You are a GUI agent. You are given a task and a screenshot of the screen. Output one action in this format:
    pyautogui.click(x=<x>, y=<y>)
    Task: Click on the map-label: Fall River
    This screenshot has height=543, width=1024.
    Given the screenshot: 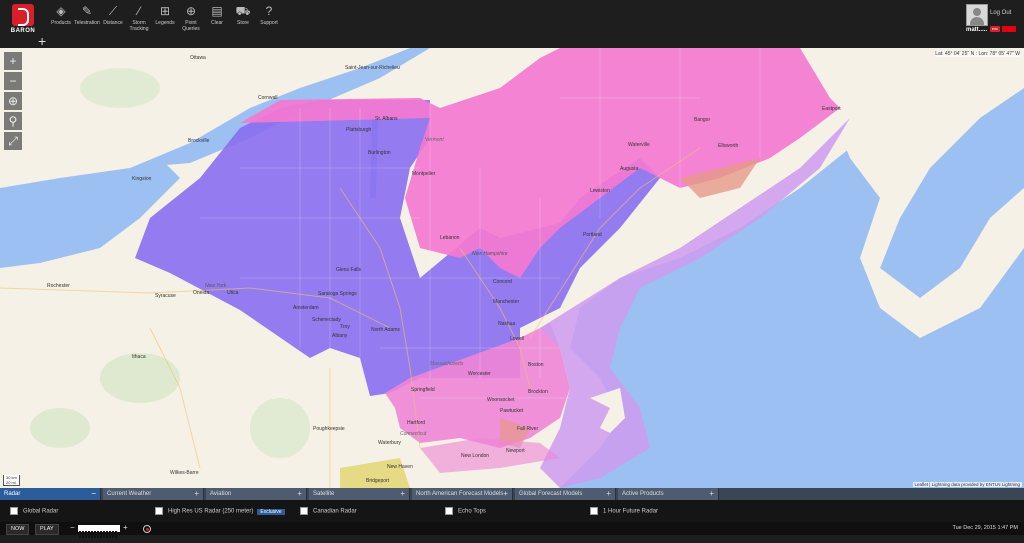 What is the action you would take?
    pyautogui.click(x=528, y=429)
    